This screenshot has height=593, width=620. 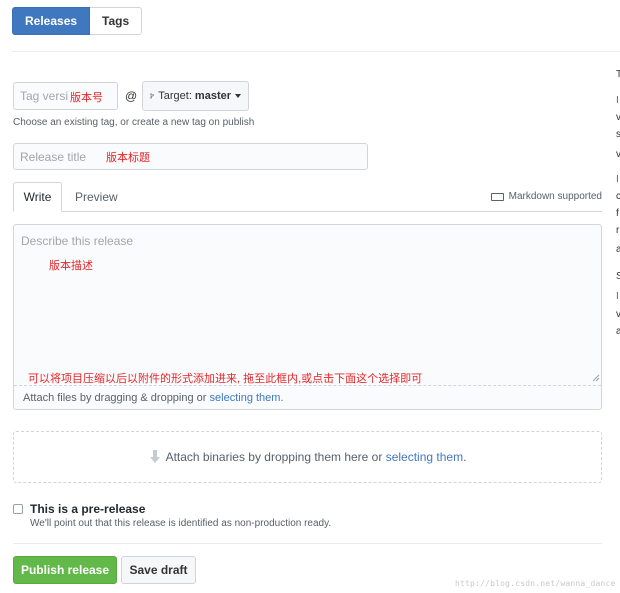 What do you see at coordinates (87, 509) in the screenshot?
I see `prerelease-label: This is a pre-release` at bounding box center [87, 509].